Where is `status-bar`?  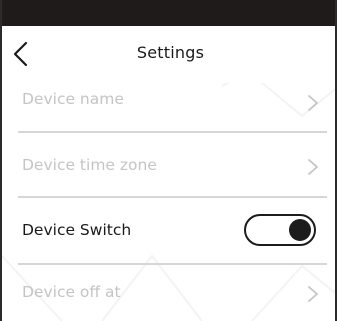 status-bar is located at coordinates (168, 13).